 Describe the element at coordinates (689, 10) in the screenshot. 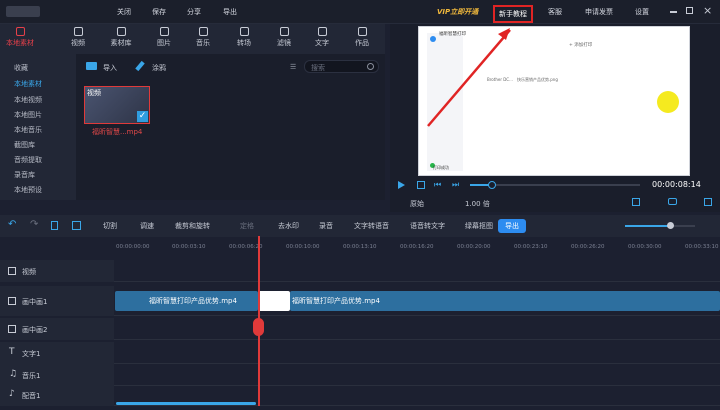

I see `maximize-icon` at that location.